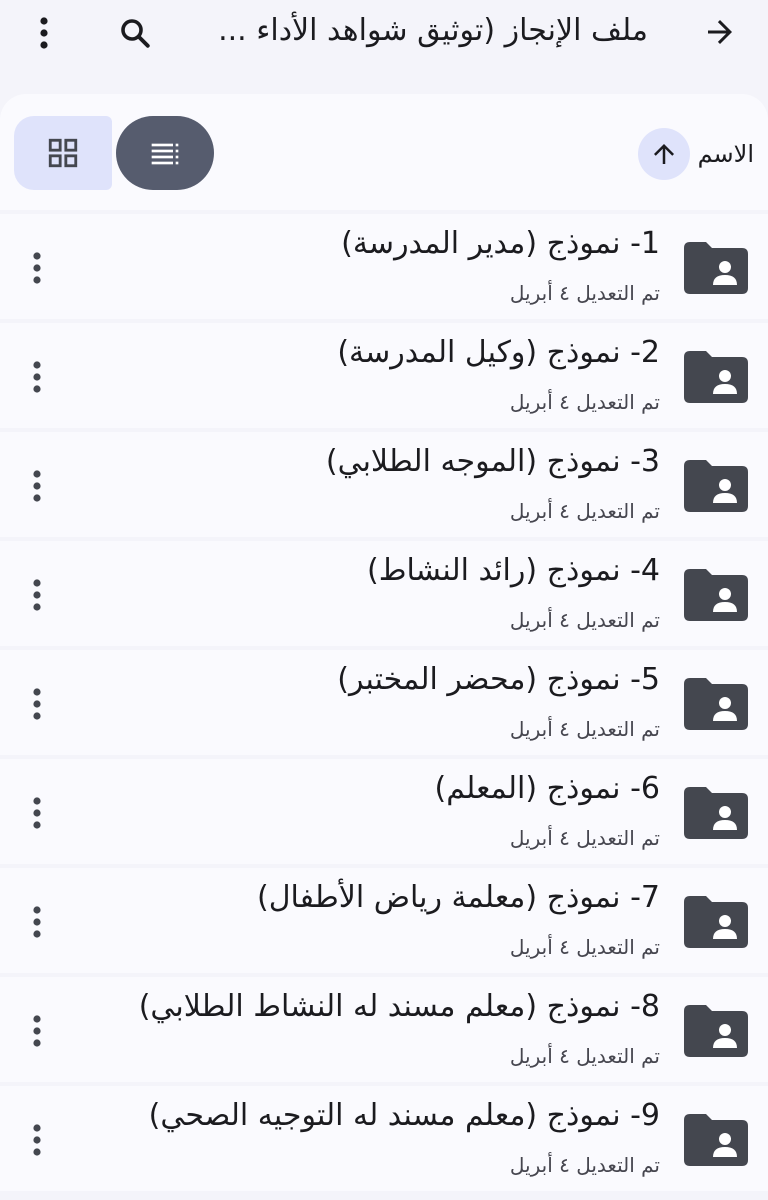 This screenshot has width=768, height=1200. I want to click on grid-icon, so click(63, 153).